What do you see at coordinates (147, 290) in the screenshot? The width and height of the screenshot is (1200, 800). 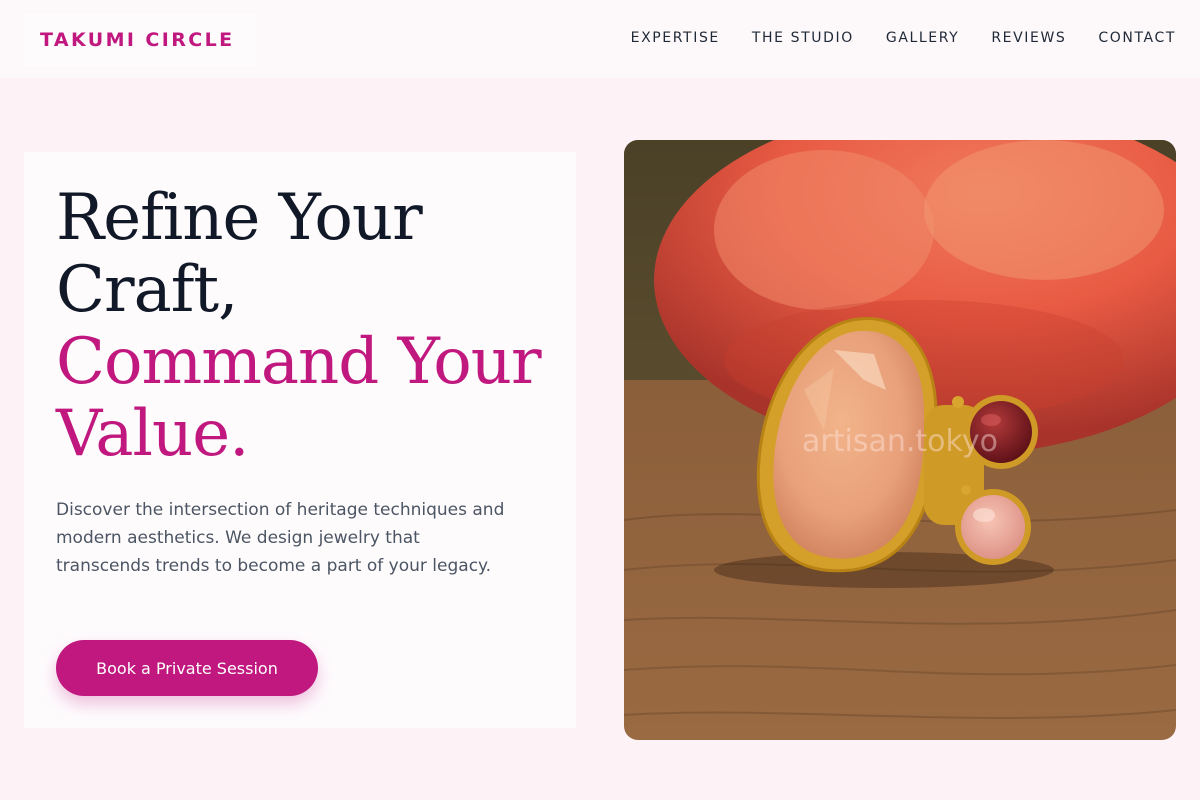 I see `headline-line-2: Craft,` at bounding box center [147, 290].